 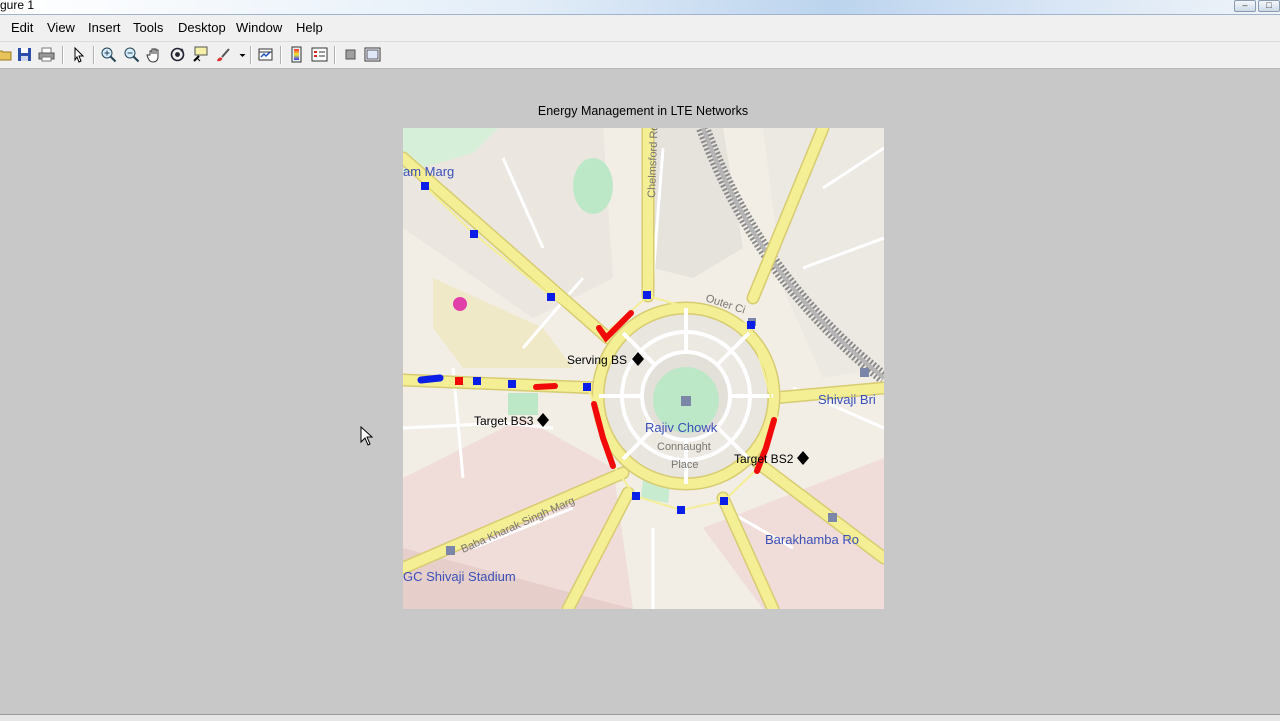 I want to click on zoom-in-icon, so click(x=108, y=54).